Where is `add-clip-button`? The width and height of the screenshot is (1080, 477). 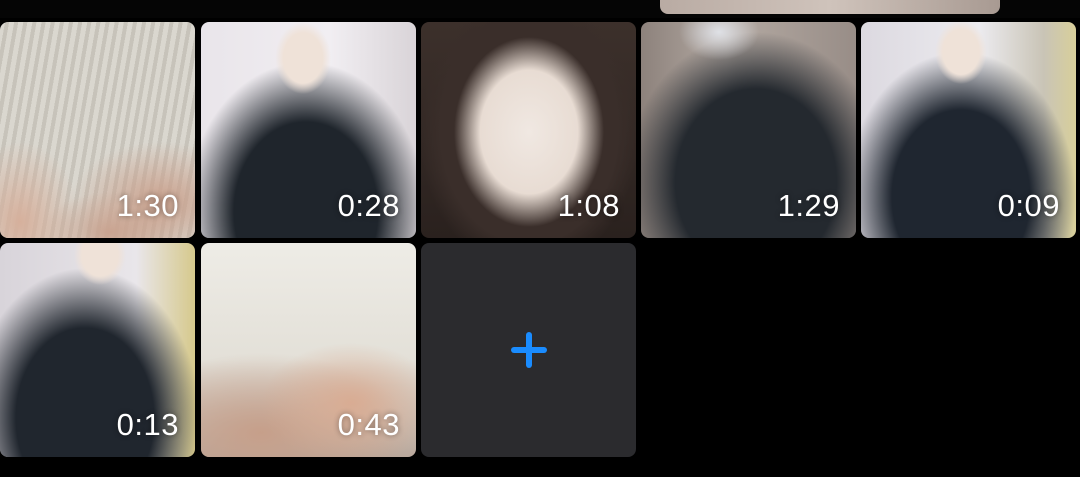
add-clip-button is located at coordinates (528, 350).